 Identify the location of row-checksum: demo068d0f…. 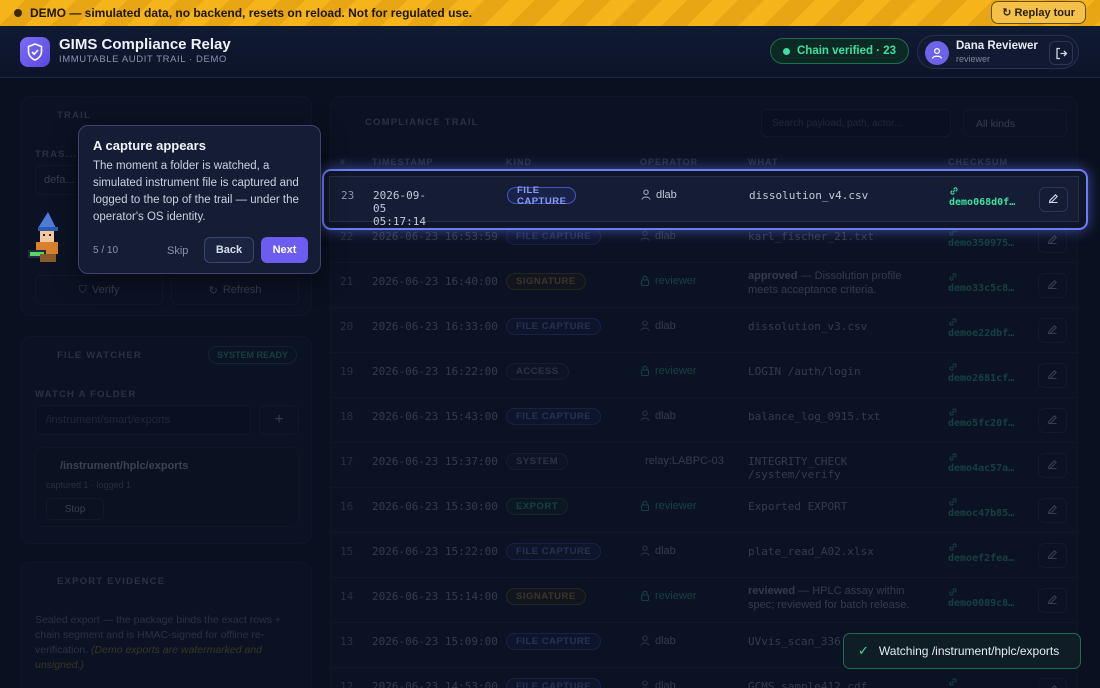
(982, 202).